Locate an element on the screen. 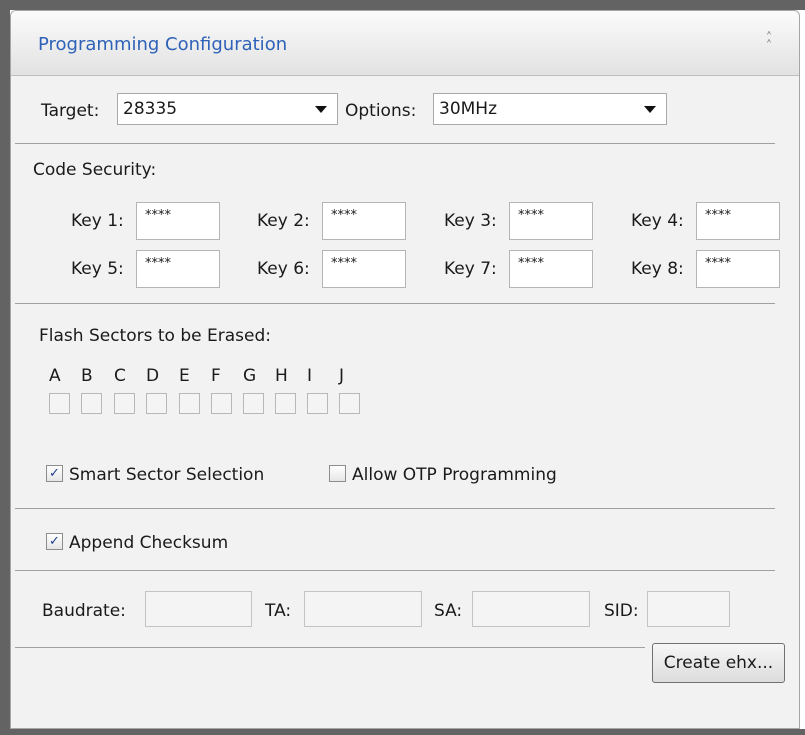 The height and width of the screenshot is (735, 805). key-1-input: **** is located at coordinates (178, 221).